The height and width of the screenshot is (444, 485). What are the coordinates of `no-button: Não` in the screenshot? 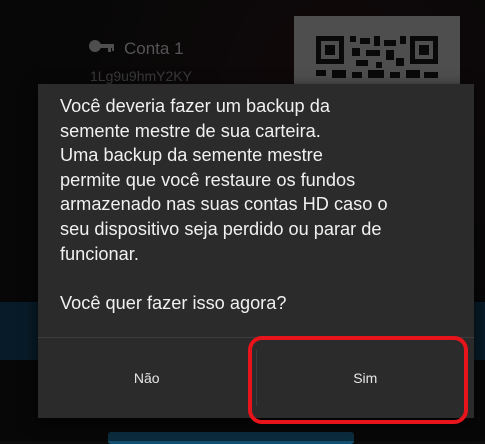 It's located at (147, 378).